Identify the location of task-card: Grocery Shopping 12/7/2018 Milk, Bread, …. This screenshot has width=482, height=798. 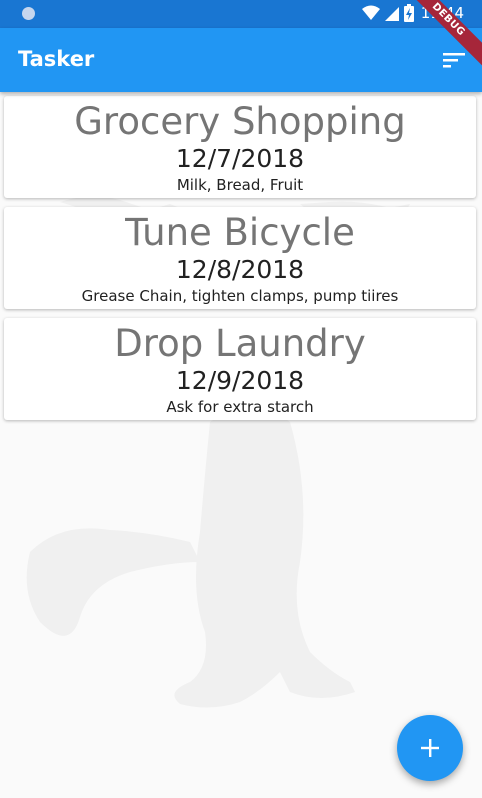
(240, 147).